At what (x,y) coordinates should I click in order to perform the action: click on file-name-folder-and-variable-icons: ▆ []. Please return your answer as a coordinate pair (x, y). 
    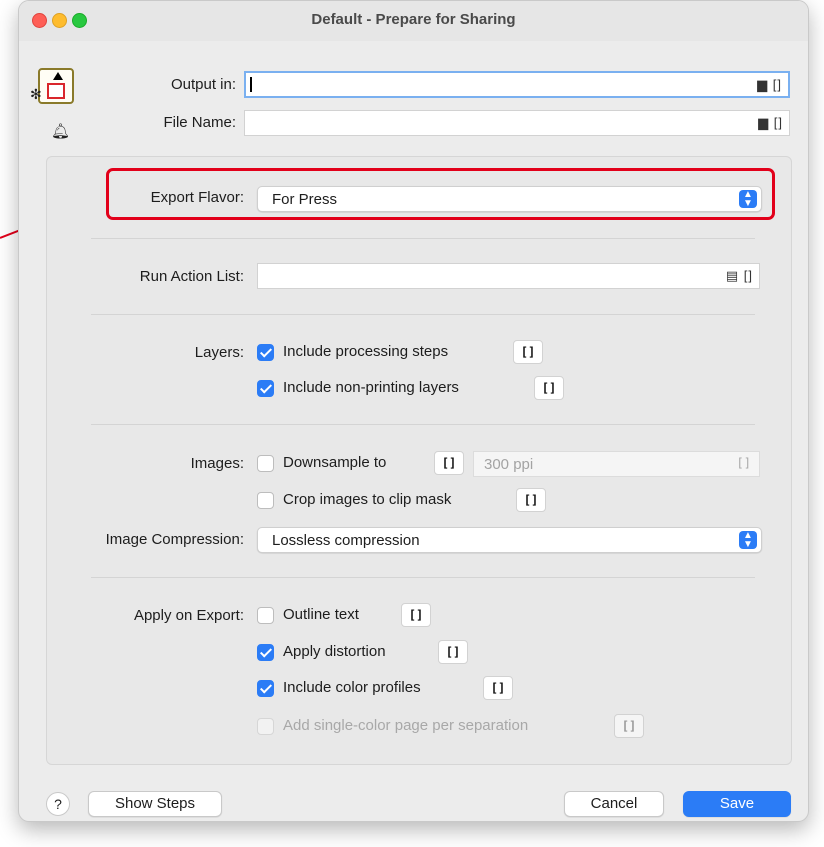
    Looking at the image, I should click on (770, 123).